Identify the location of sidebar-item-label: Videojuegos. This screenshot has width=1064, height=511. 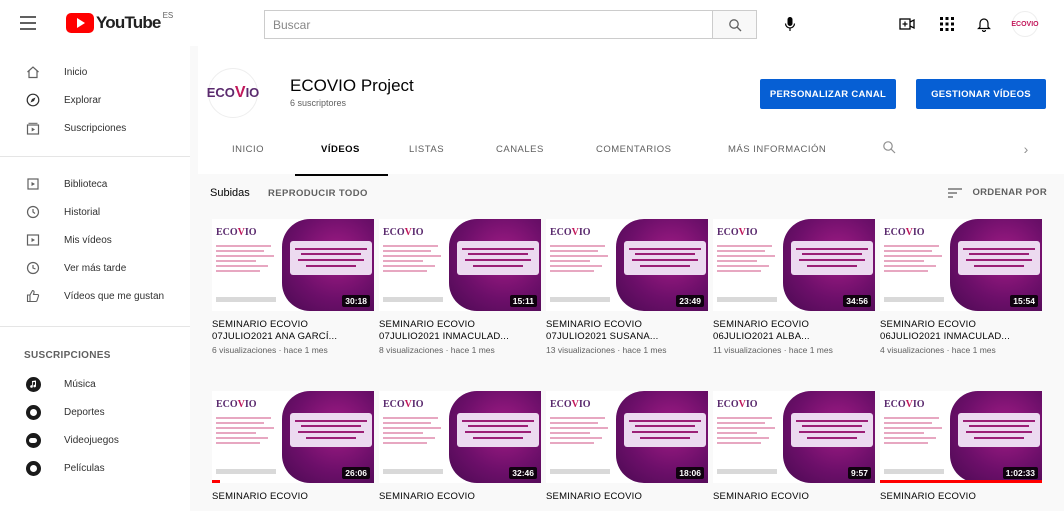
(91, 440).